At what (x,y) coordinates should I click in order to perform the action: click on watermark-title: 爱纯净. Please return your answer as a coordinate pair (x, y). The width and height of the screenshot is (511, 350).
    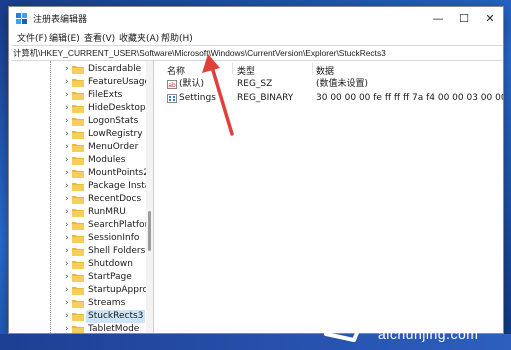
    Looking at the image, I should click on (430, 314).